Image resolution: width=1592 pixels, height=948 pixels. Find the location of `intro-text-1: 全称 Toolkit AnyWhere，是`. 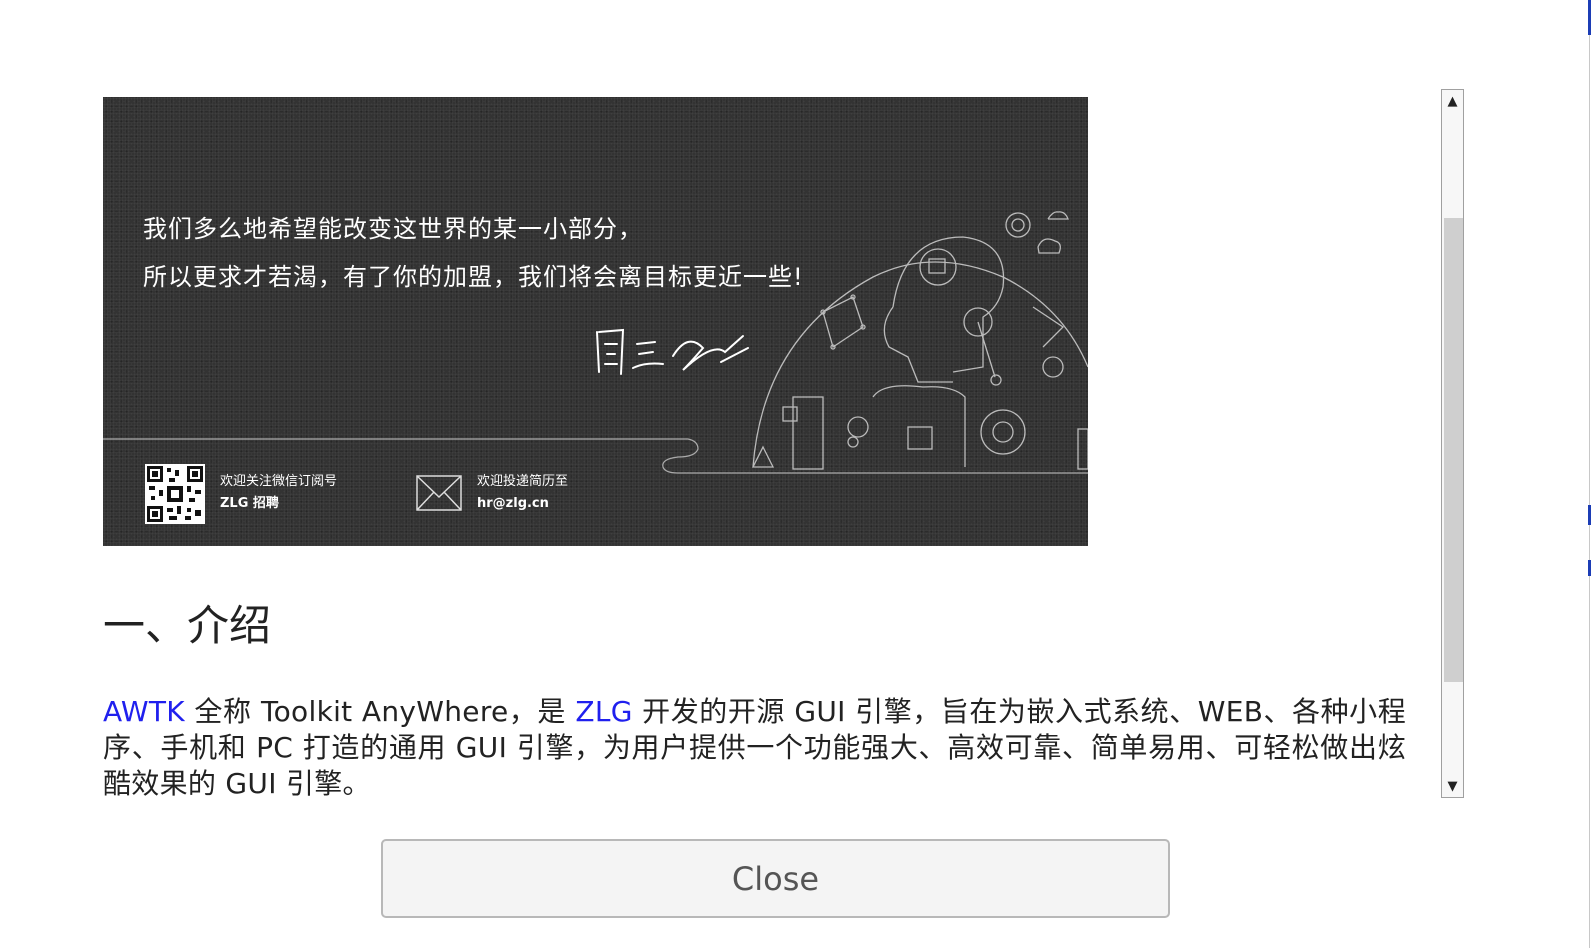

intro-text-1: 全称 Toolkit AnyWhere，是 is located at coordinates (380, 711).